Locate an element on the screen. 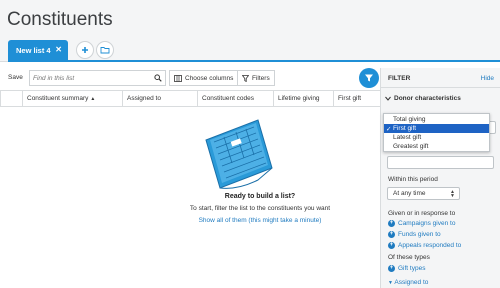 The height and width of the screenshot is (288, 500). choose-columns-label: Choose columns is located at coordinates (209, 78).